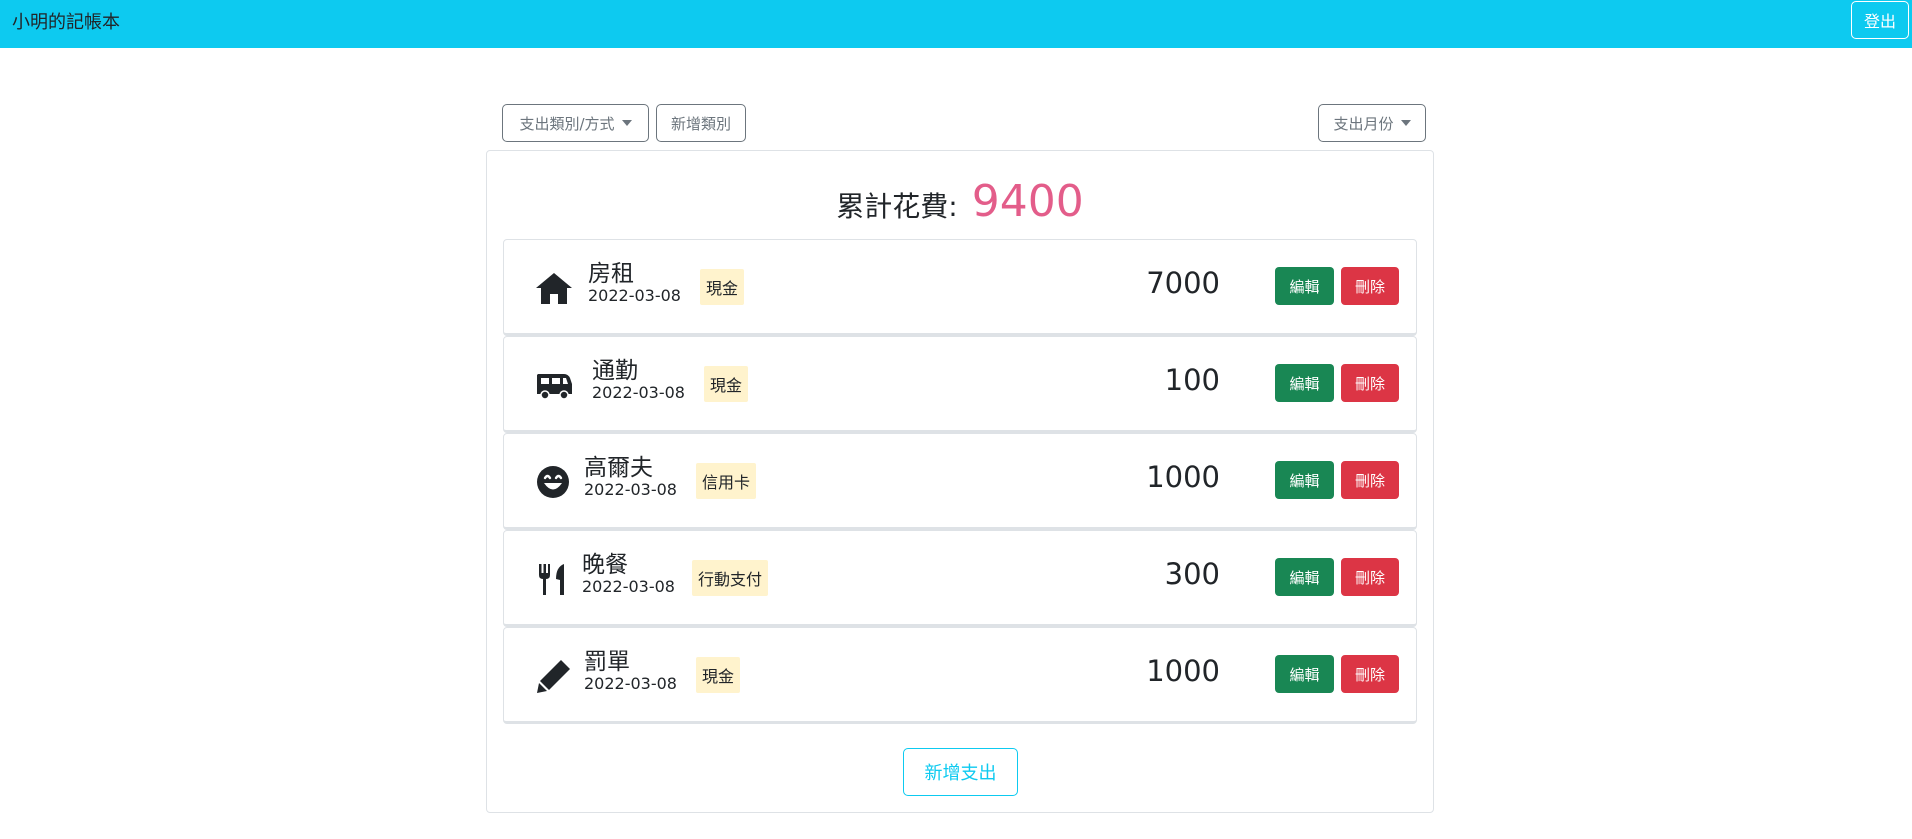 The height and width of the screenshot is (839, 1912). I want to click on month-dropdown: 支出月份, so click(1372, 123).